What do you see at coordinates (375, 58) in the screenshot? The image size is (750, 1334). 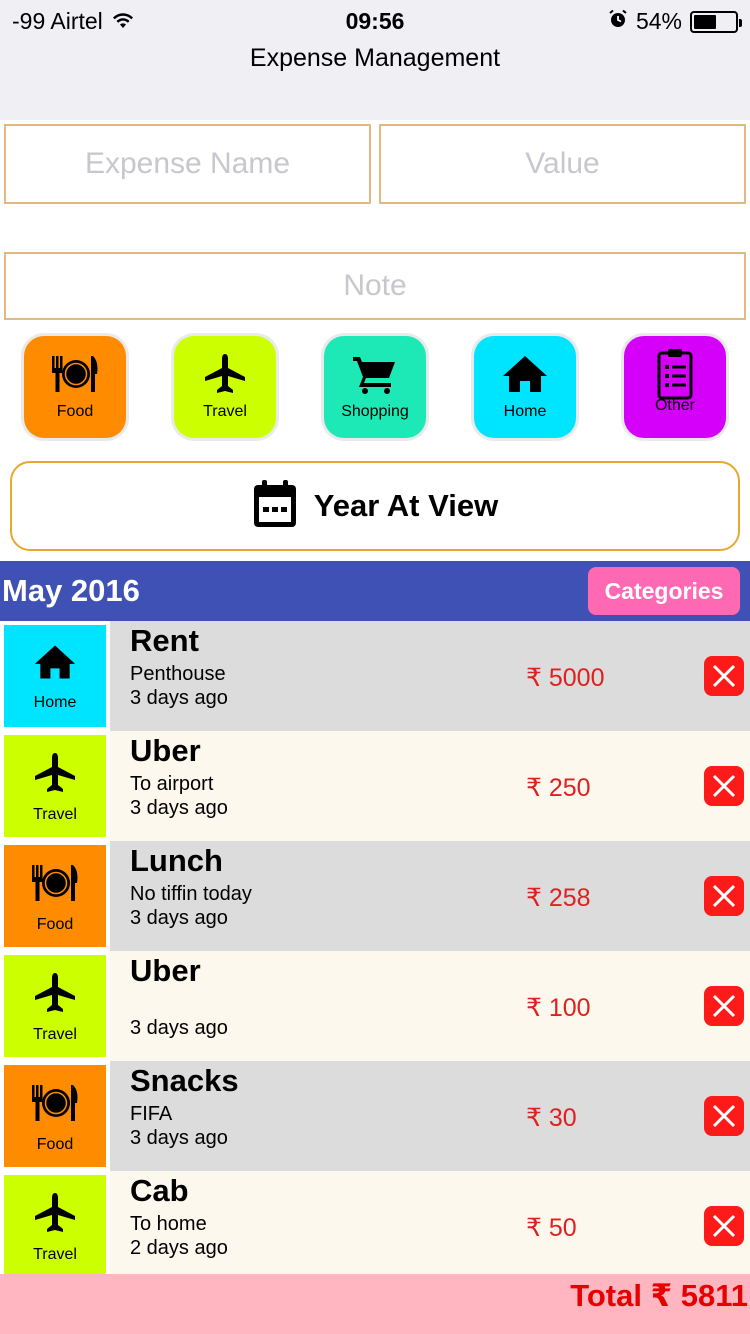 I see `page-title: Expense Management` at bounding box center [375, 58].